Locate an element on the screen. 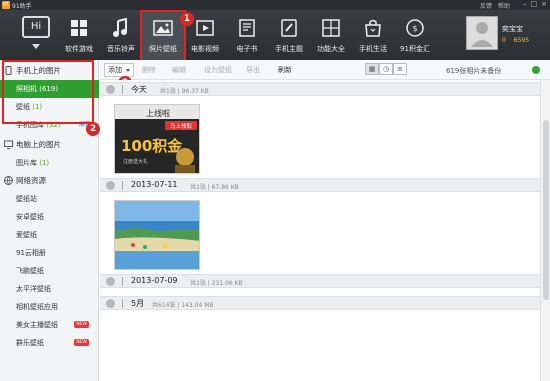 The height and width of the screenshot is (381, 550). scrollbar-thumb is located at coordinates (546, 210).